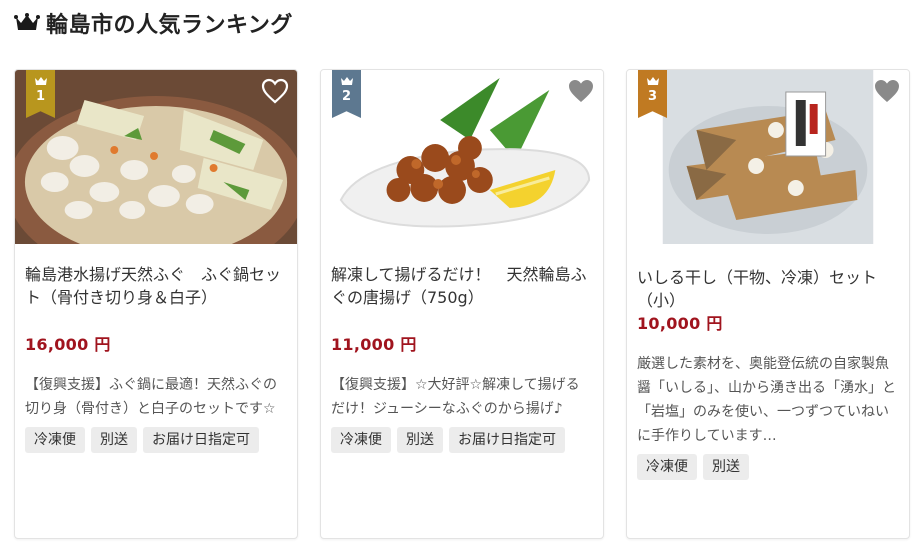 This screenshot has height=553, width=920. Describe the element at coordinates (455, 397) in the screenshot. I see `product-description: 【復興支援】☆大好評☆解凍して揚げるだけ！ジューシーなふぐのから揚げ♪` at that location.